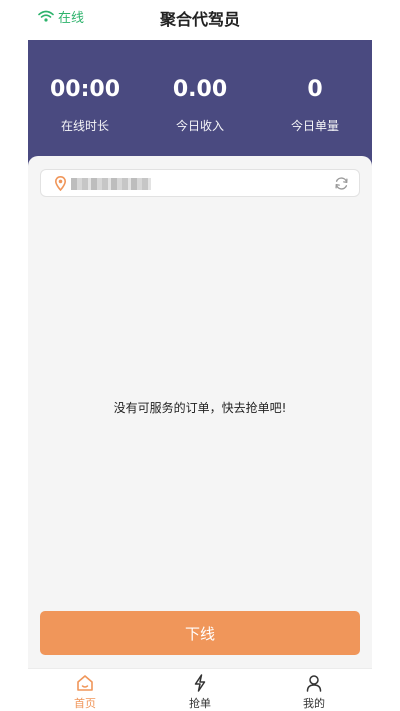  Describe the element at coordinates (314, 683) in the screenshot. I see `user-icon` at that location.